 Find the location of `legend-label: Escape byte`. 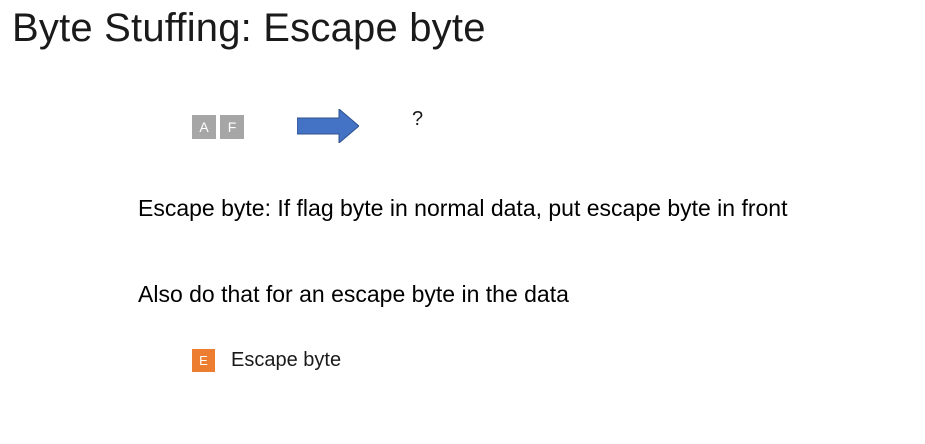

legend-label: Escape byte is located at coordinates (286, 360).